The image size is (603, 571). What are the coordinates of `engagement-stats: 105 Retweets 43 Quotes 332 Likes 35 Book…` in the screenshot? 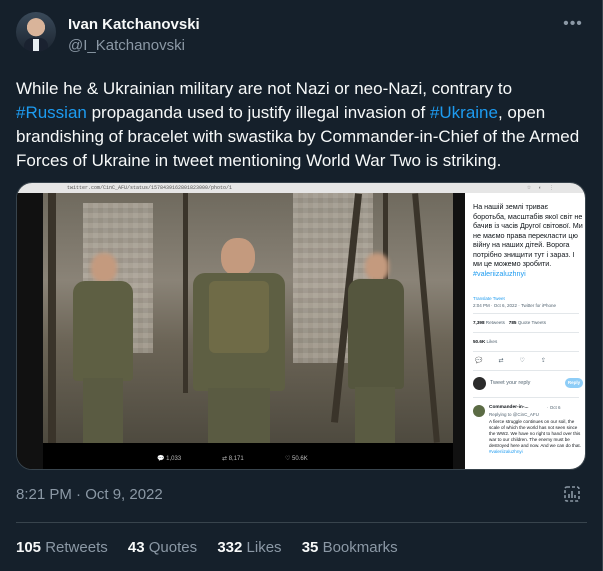 It's located at (215, 547).